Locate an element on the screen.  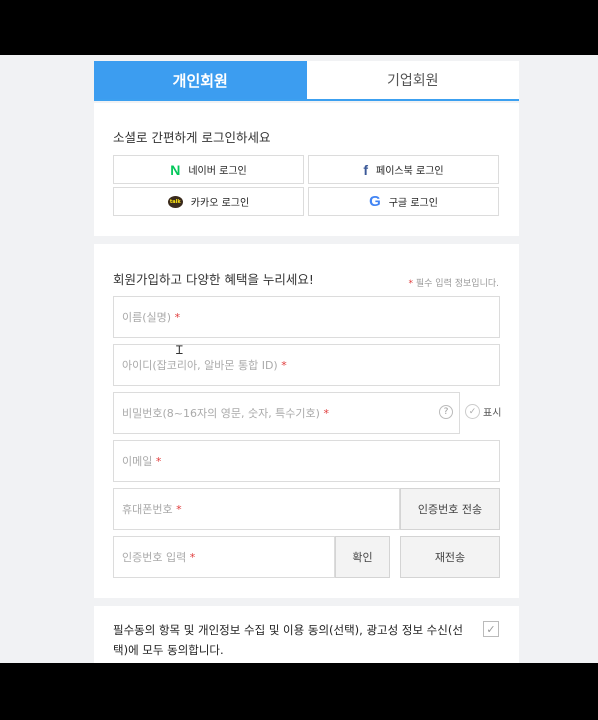
email-placeholder: 이메일 is located at coordinates (137, 461).